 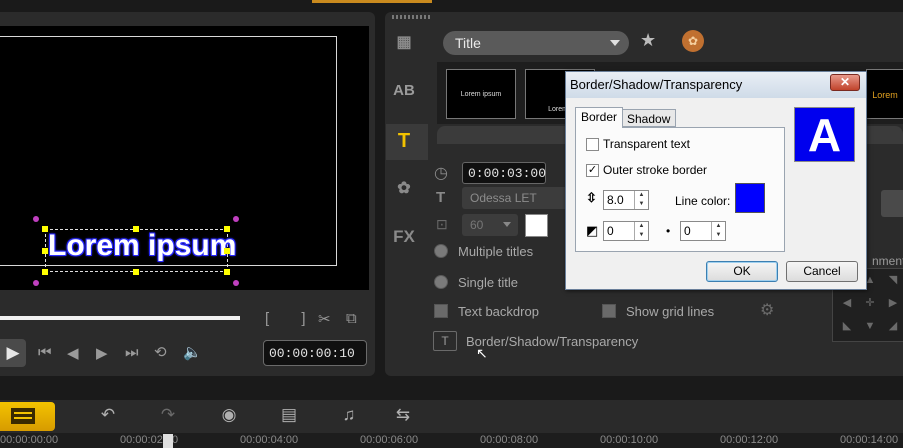 What do you see at coordinates (687, 231) in the screenshot?
I see `soft-edge-value: 0` at bounding box center [687, 231].